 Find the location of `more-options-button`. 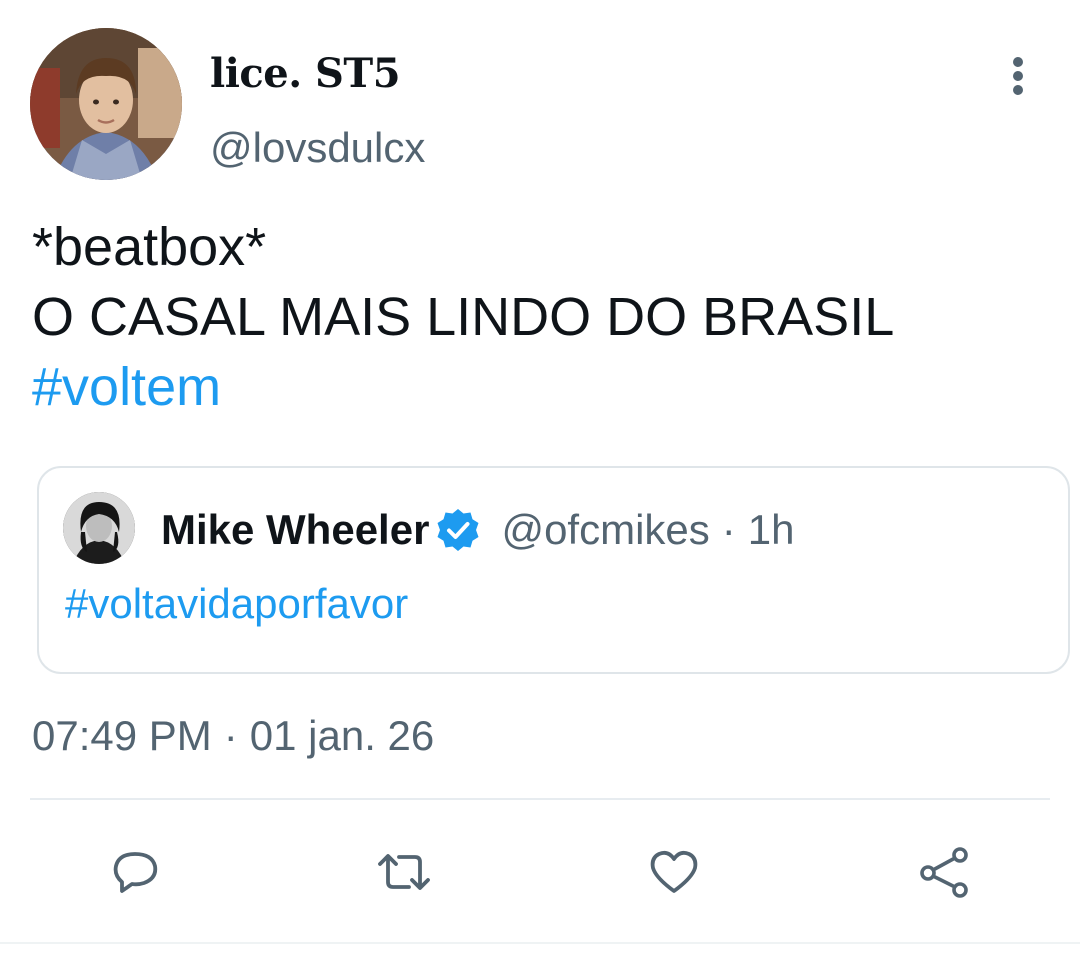

more-options-button is located at coordinates (1018, 76).